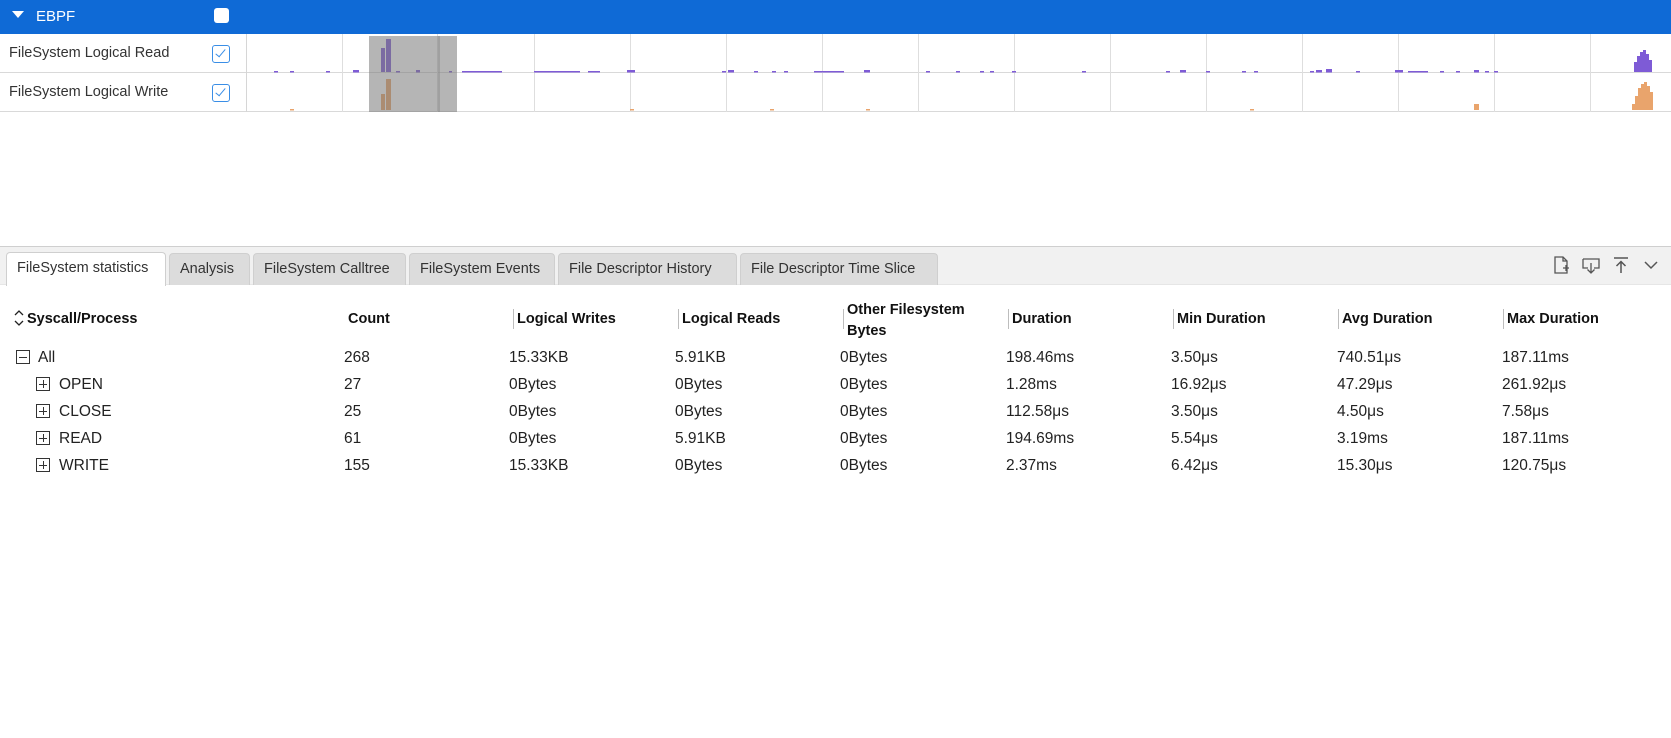 The width and height of the screenshot is (1671, 738). What do you see at coordinates (1534, 465) in the screenshot?
I see `cell-max-duration: 120.75μs` at bounding box center [1534, 465].